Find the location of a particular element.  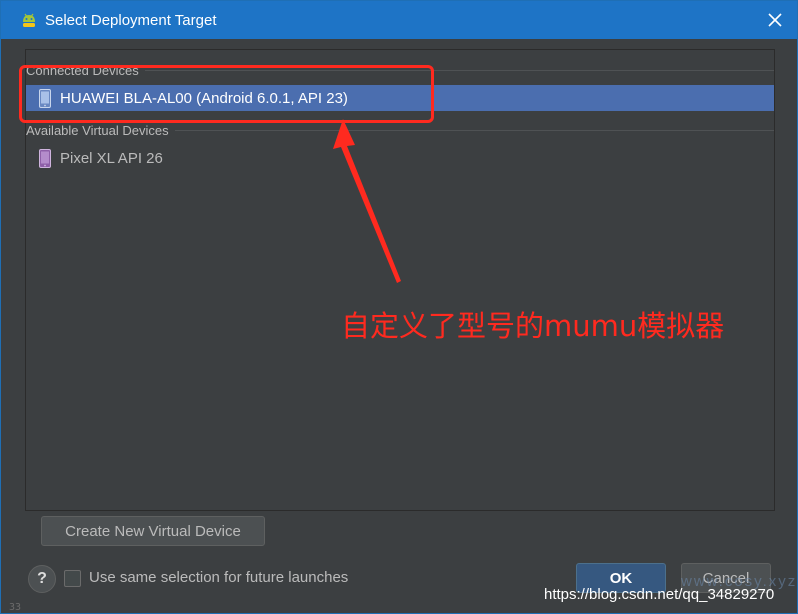

device-row-huawei: HUAWEI BLA-AL00 (Android 6.0.1, API 23) is located at coordinates (400, 98).